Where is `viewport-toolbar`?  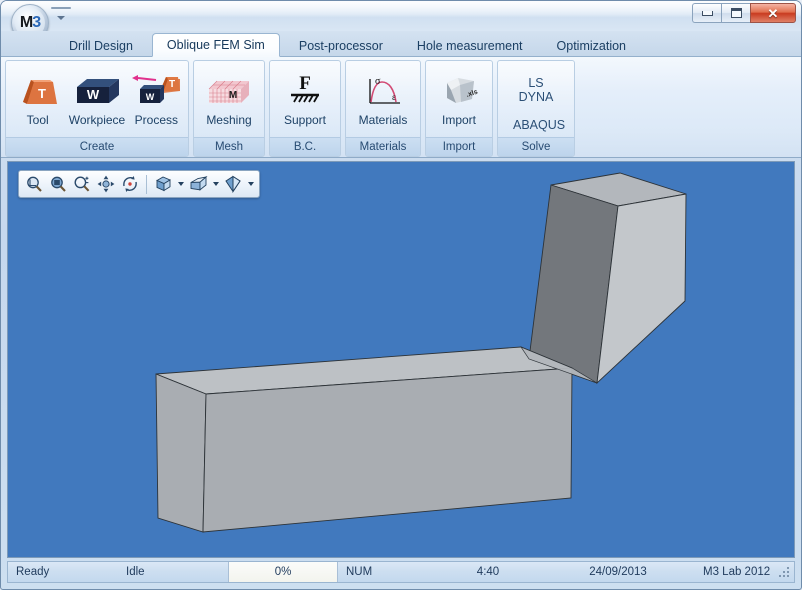 viewport-toolbar is located at coordinates (139, 184).